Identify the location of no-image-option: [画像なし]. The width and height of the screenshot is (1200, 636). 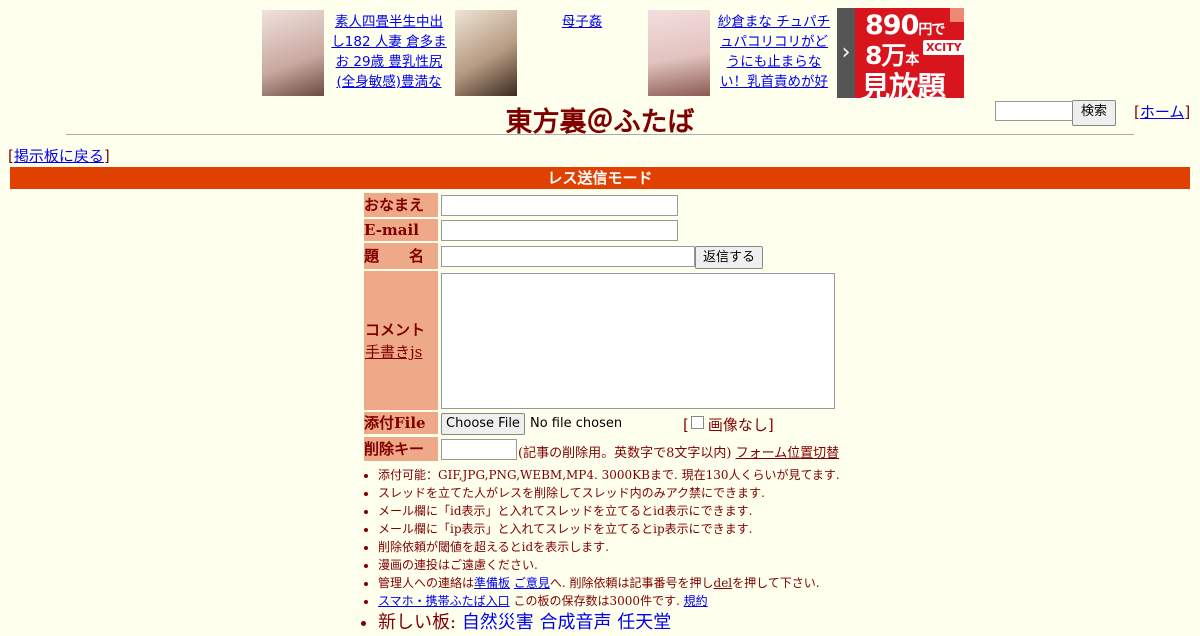
(728, 425).